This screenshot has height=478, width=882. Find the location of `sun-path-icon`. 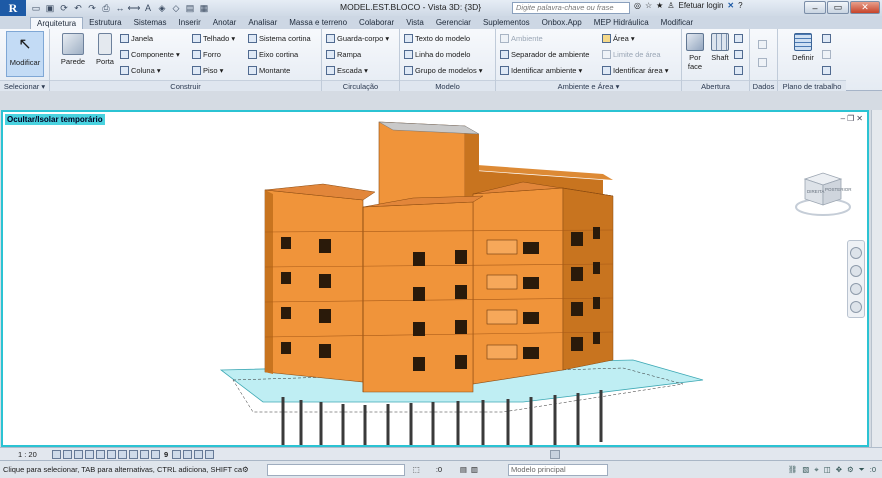

sun-path-icon is located at coordinates (78, 454).